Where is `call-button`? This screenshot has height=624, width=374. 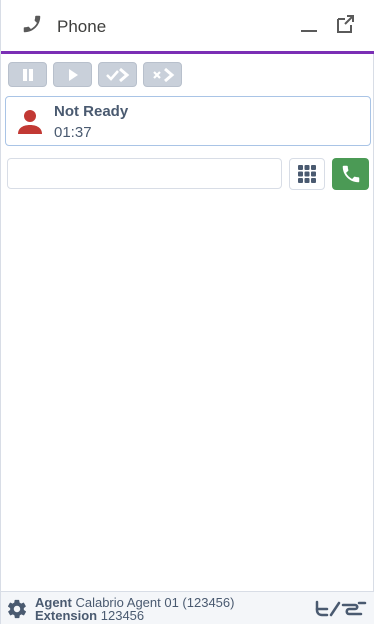 call-button is located at coordinates (350, 174).